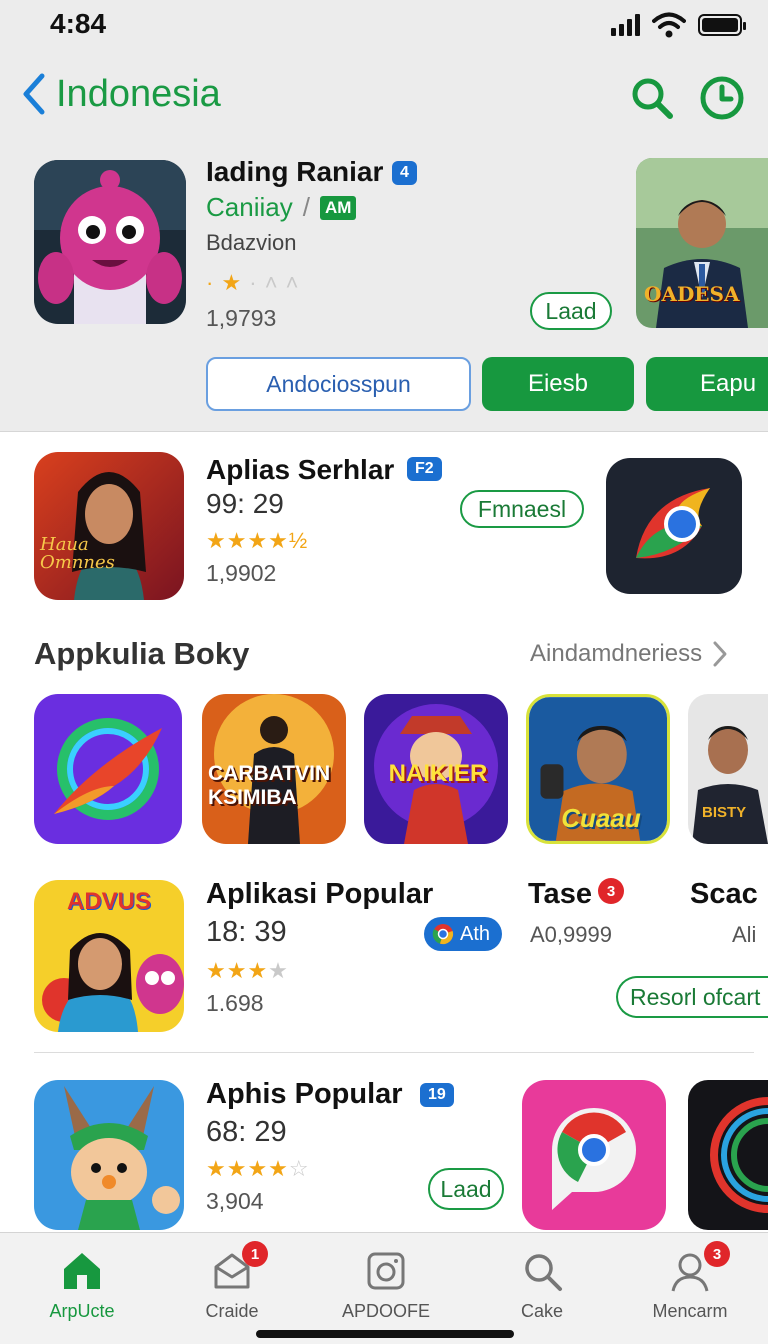  I want to click on row2-app-icon: ADVUS, so click(109, 956).